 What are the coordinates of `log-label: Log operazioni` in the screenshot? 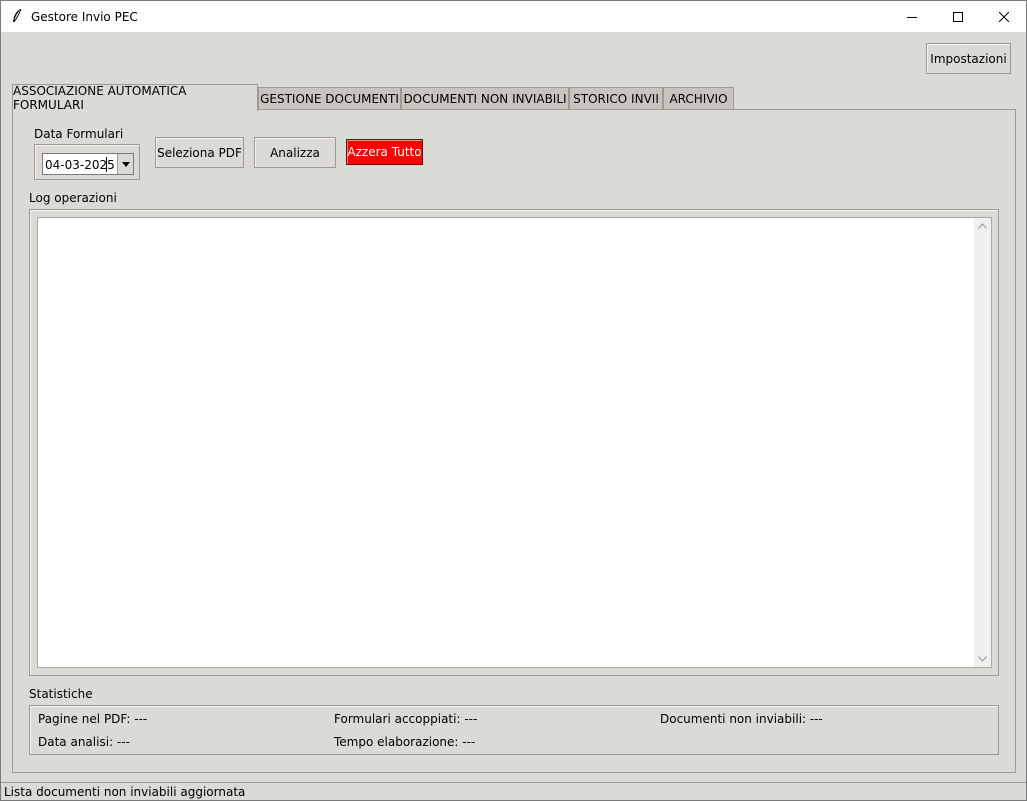 It's located at (73, 198).